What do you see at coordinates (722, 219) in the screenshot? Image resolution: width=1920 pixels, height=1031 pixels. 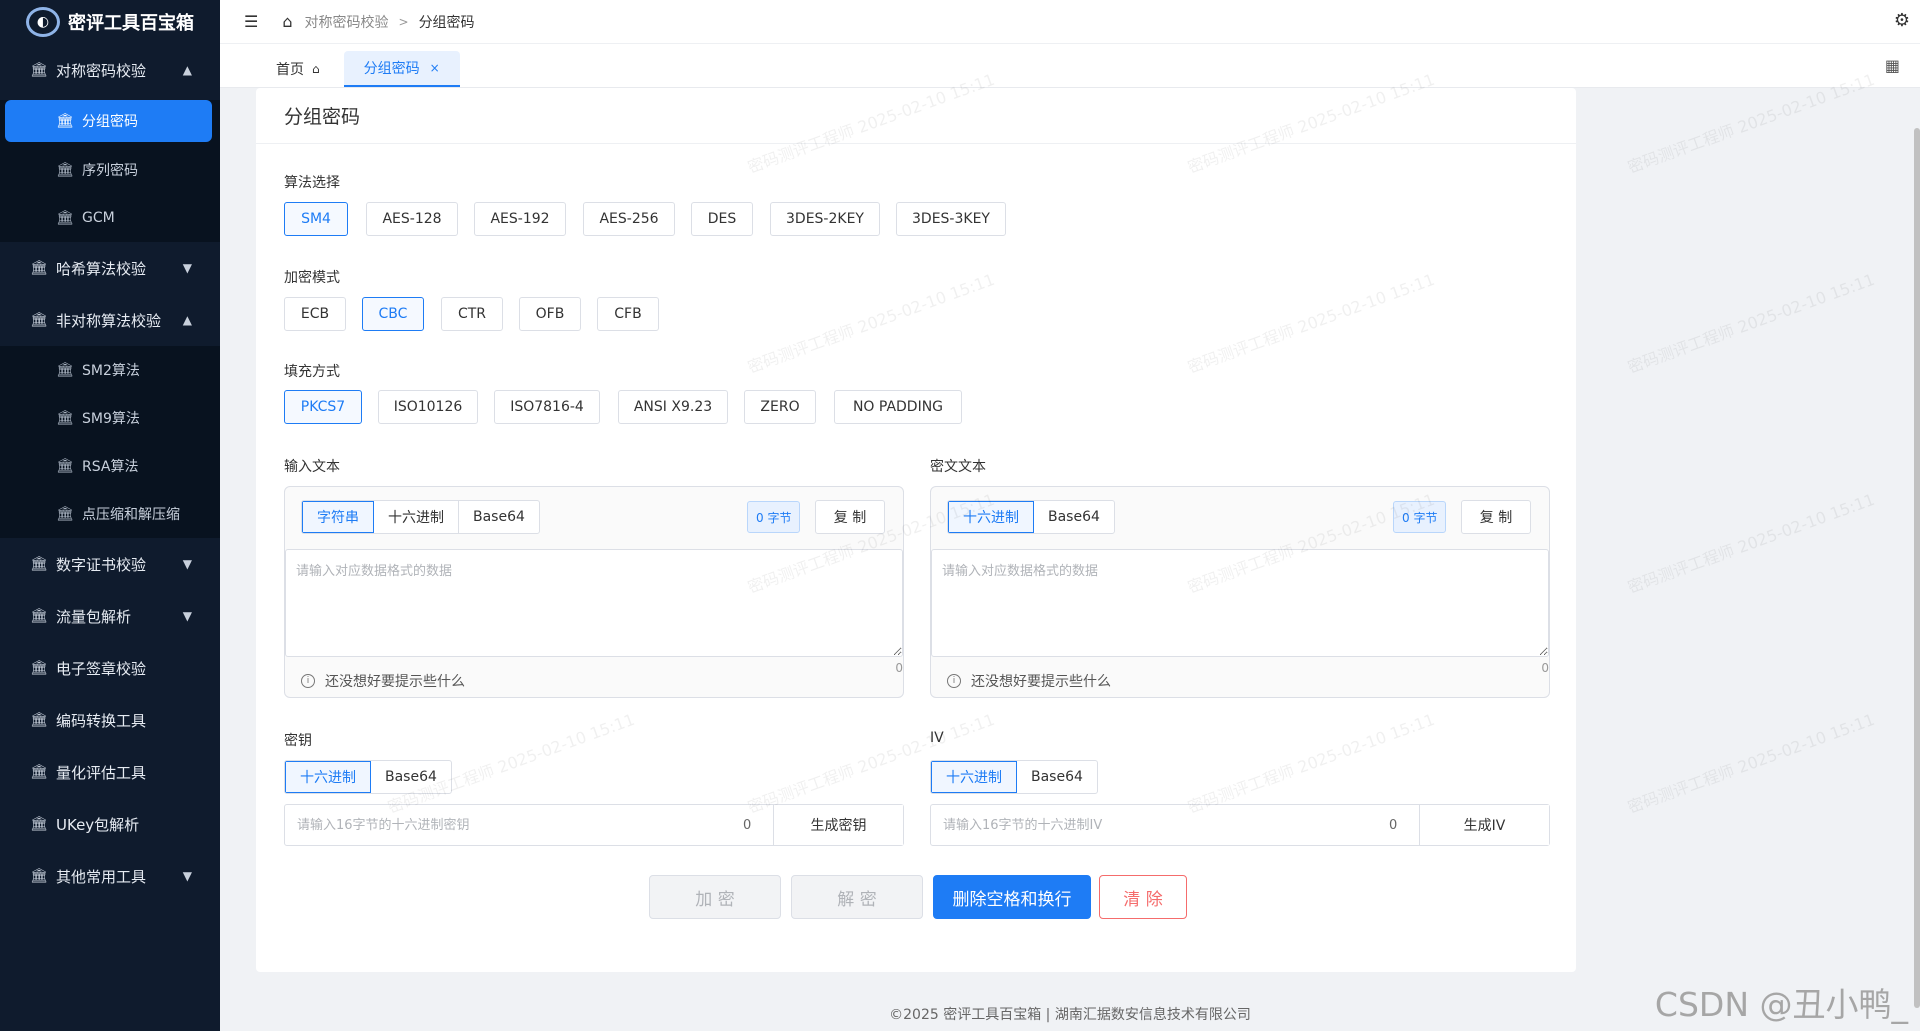 I see `algorithm-option-des: DES` at bounding box center [722, 219].